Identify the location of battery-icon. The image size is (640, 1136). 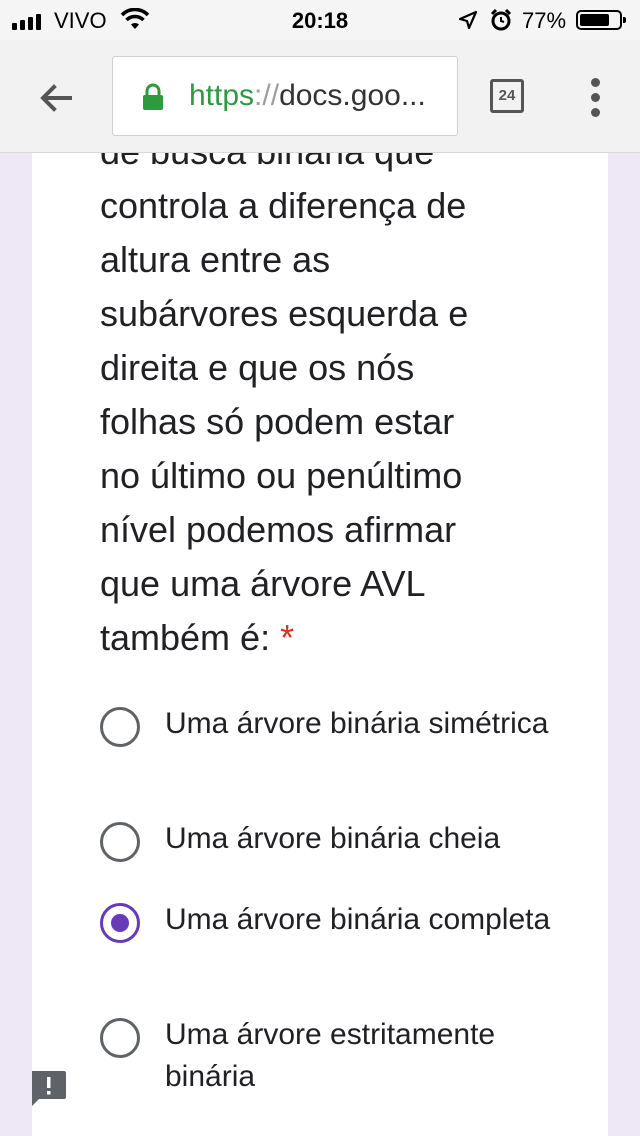
(601, 20).